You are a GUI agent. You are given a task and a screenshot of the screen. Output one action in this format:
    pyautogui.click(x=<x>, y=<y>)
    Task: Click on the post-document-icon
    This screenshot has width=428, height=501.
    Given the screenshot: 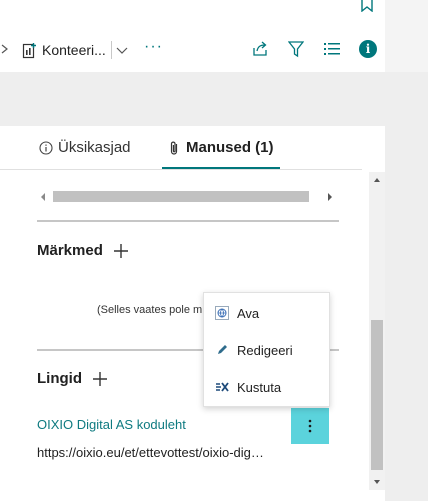 What is the action you would take?
    pyautogui.click(x=29, y=50)
    